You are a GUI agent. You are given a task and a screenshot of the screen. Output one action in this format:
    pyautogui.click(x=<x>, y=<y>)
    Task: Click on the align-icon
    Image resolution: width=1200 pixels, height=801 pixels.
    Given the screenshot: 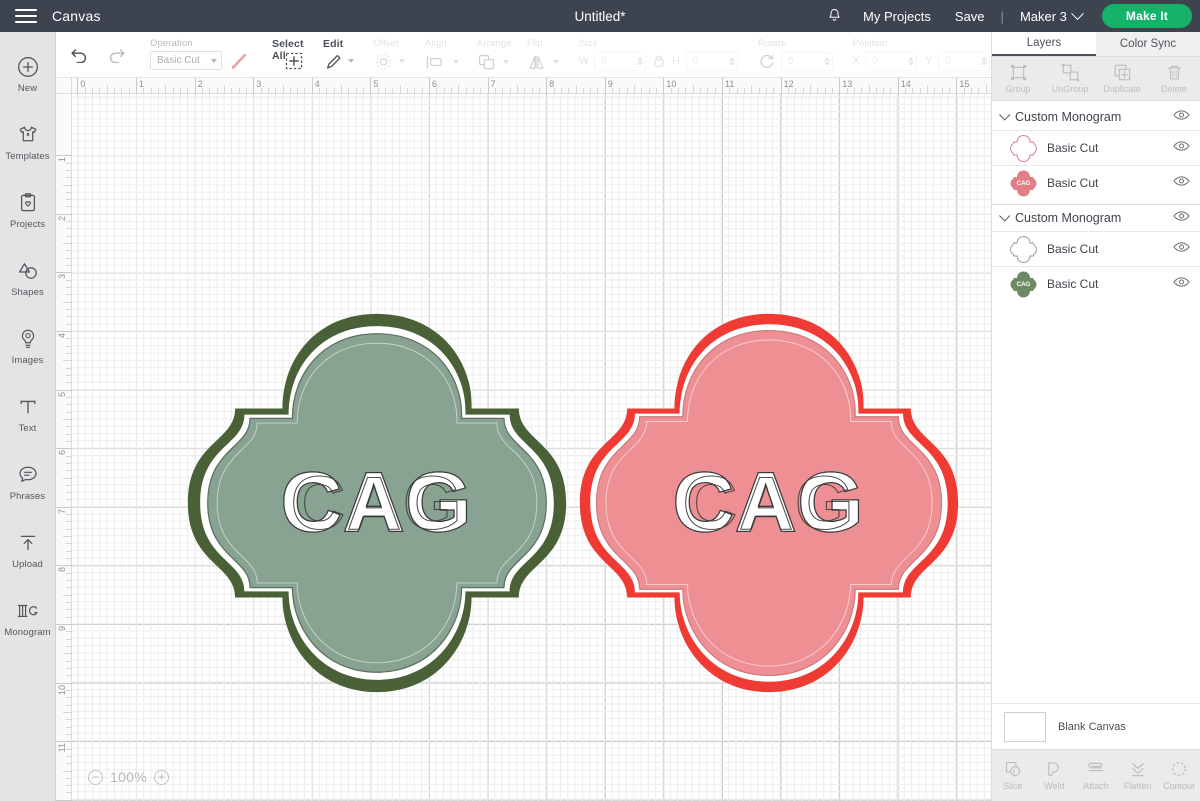 What is the action you would take?
    pyautogui.click(x=434, y=61)
    